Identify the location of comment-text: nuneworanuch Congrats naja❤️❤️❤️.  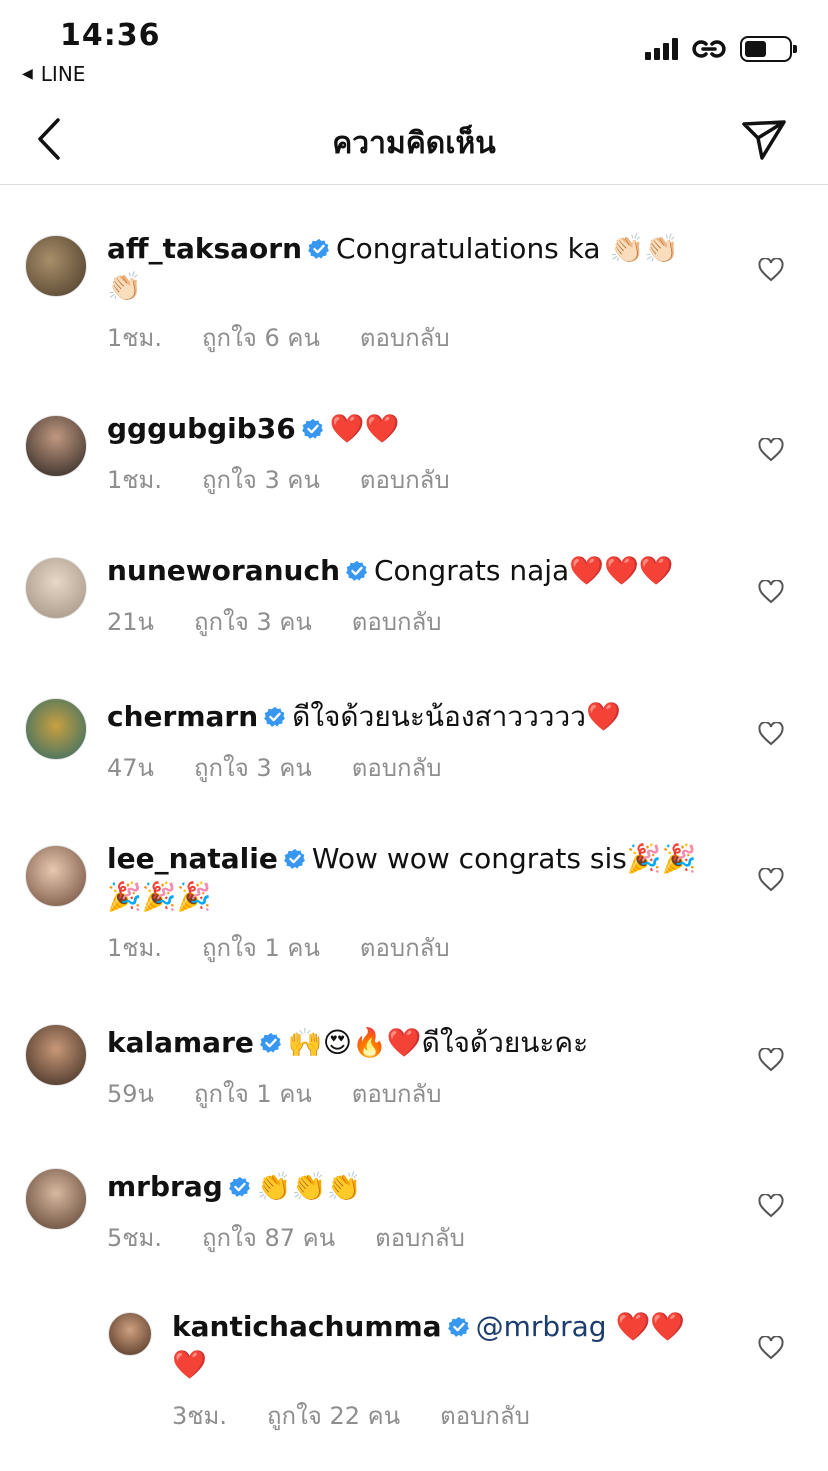
(407, 571).